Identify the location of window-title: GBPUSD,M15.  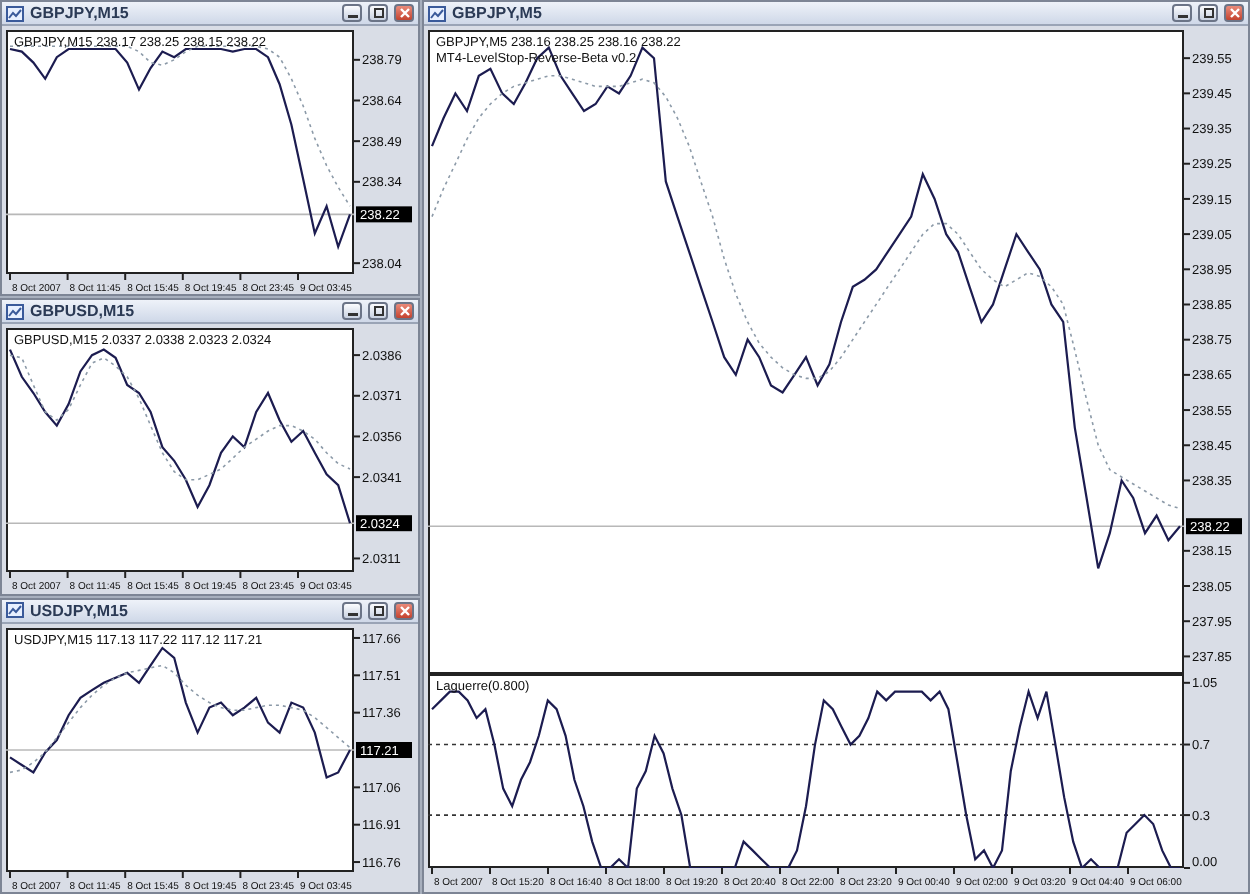
(83, 311).